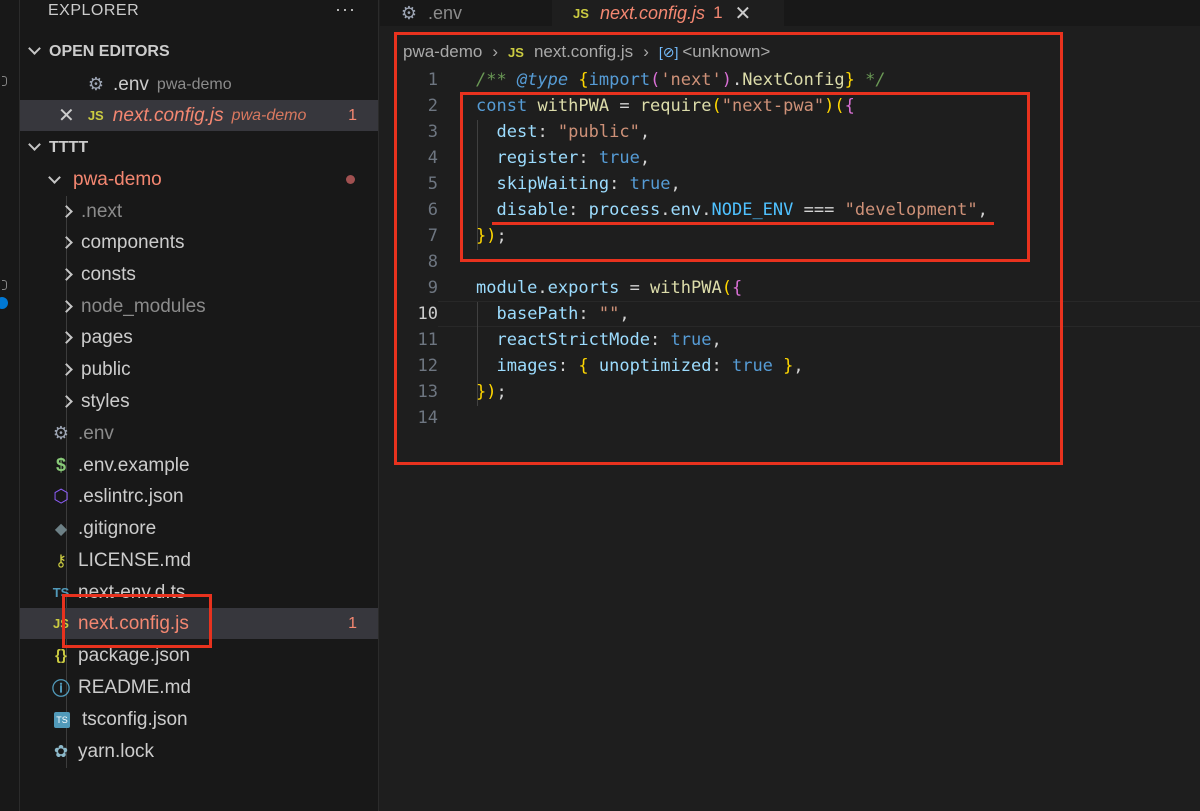 This screenshot has height=811, width=1200. What do you see at coordinates (61, 561) in the screenshot?
I see `license-icon: ⚷` at bounding box center [61, 561].